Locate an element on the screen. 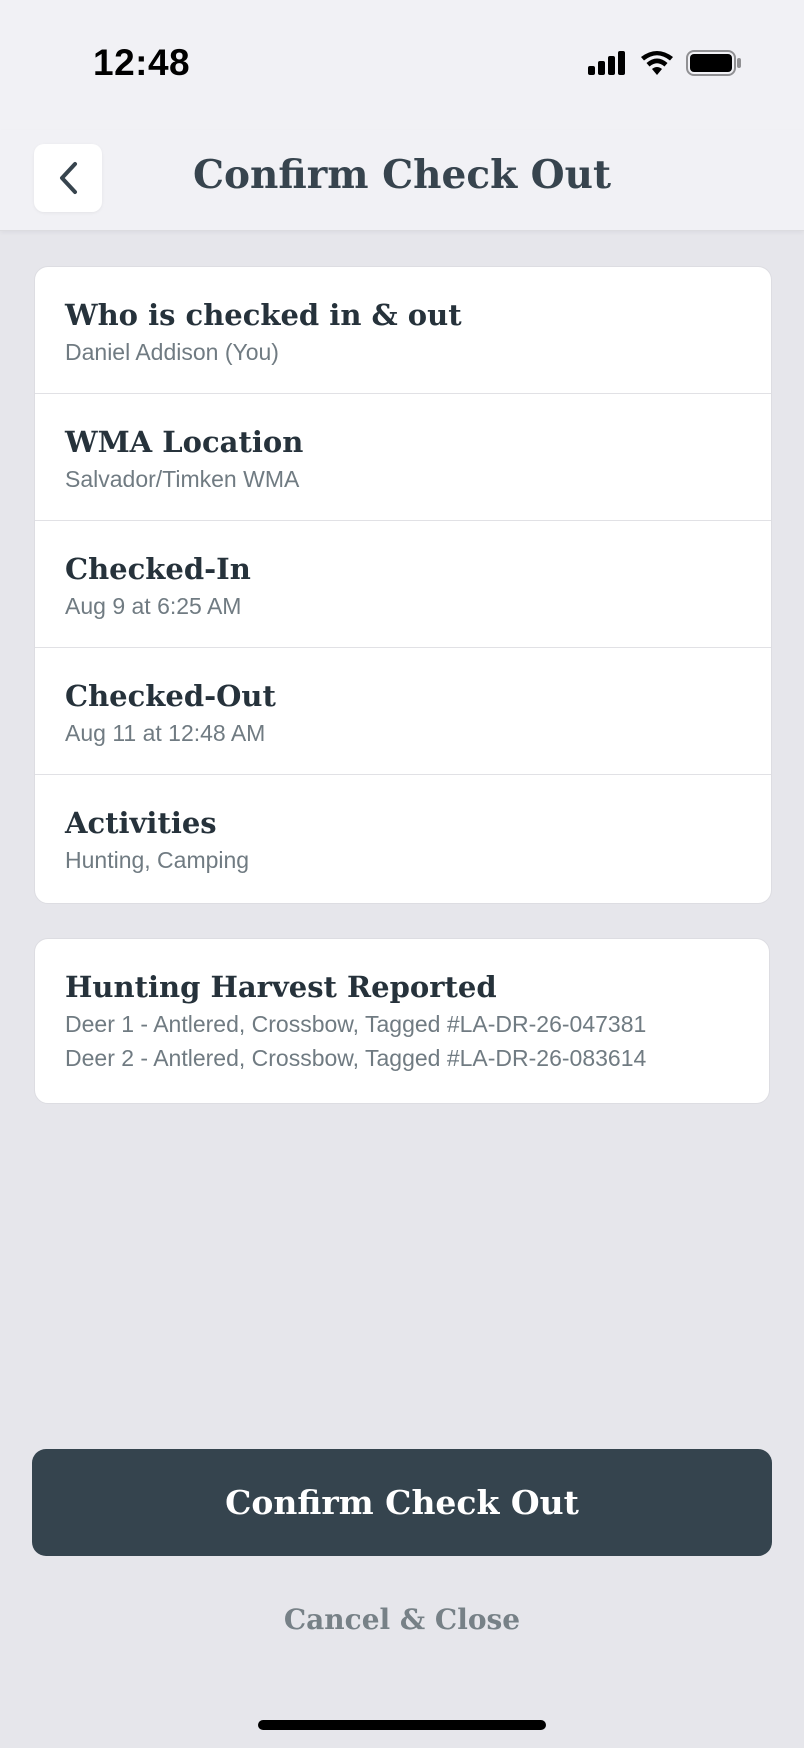 The height and width of the screenshot is (1748, 804). detail-title: Who is checked in & out is located at coordinates (263, 315).